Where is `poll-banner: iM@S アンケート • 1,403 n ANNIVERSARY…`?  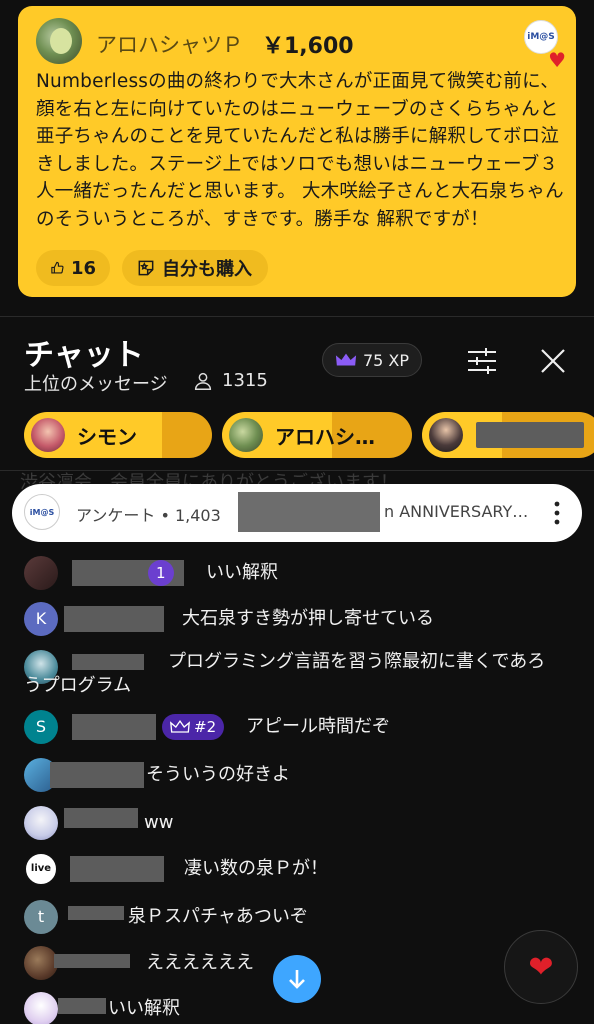
poll-banner: iM@S アンケート • 1,403 n ANNIVERSARY… is located at coordinates (297, 513).